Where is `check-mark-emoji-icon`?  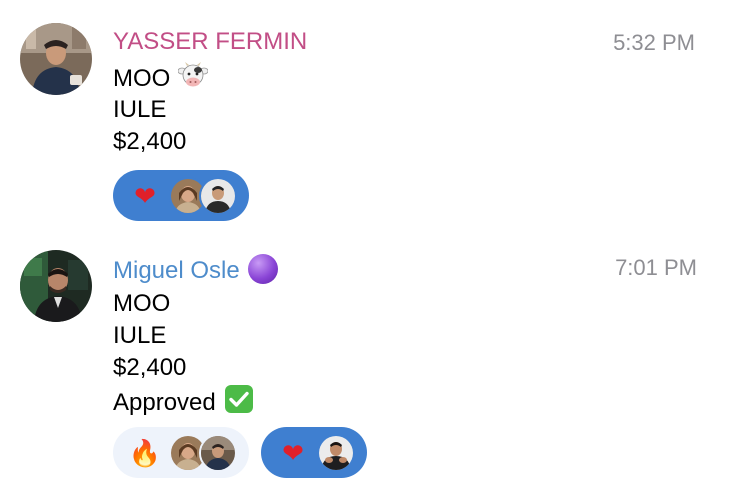 check-mark-emoji-icon is located at coordinates (239, 403).